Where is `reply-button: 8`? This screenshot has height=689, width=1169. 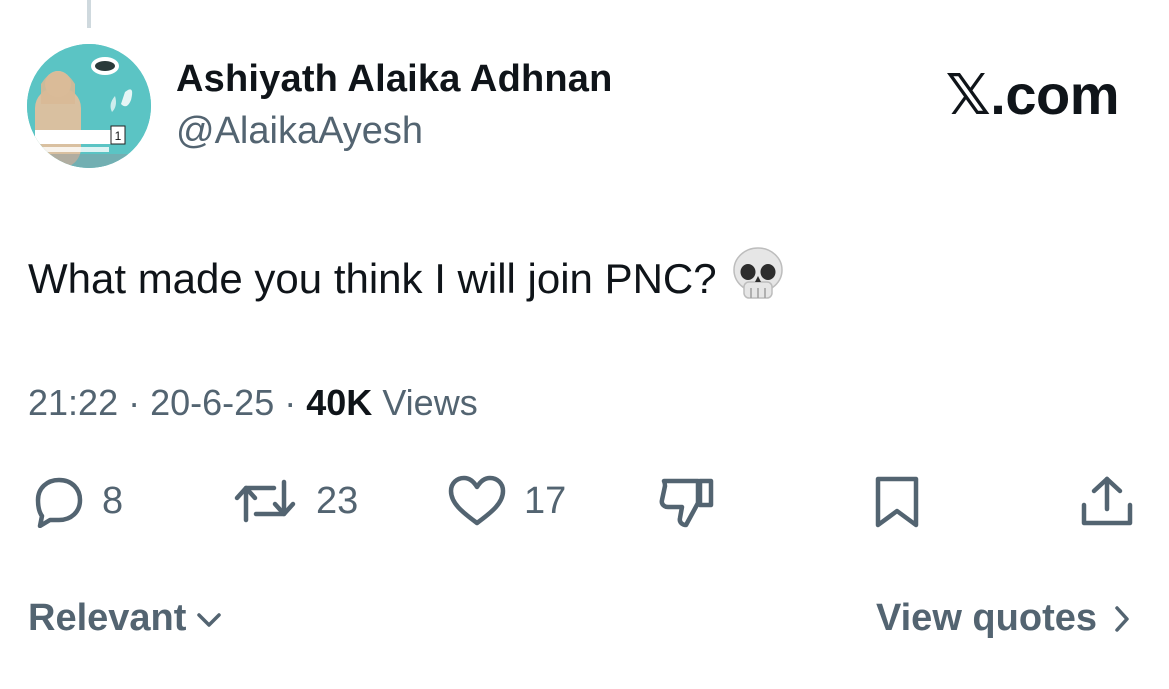
reply-button: 8 is located at coordinates (75, 501).